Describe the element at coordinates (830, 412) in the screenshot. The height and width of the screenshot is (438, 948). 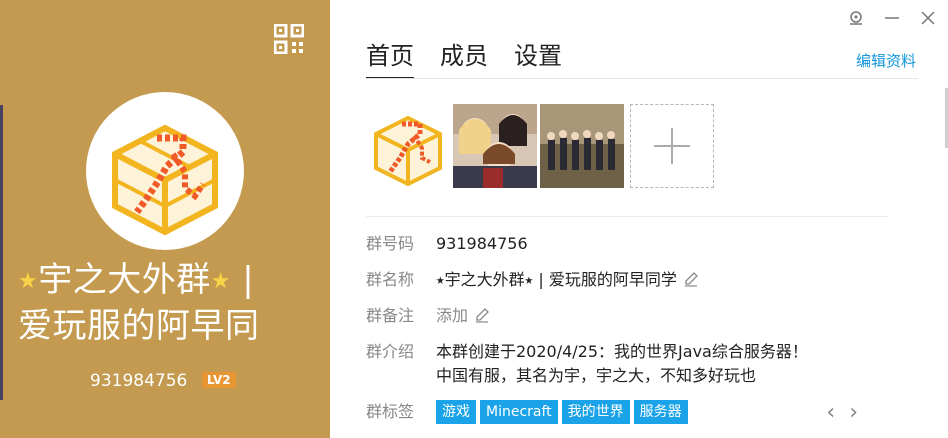
I see `chevron-left-icon: ‹` at that location.